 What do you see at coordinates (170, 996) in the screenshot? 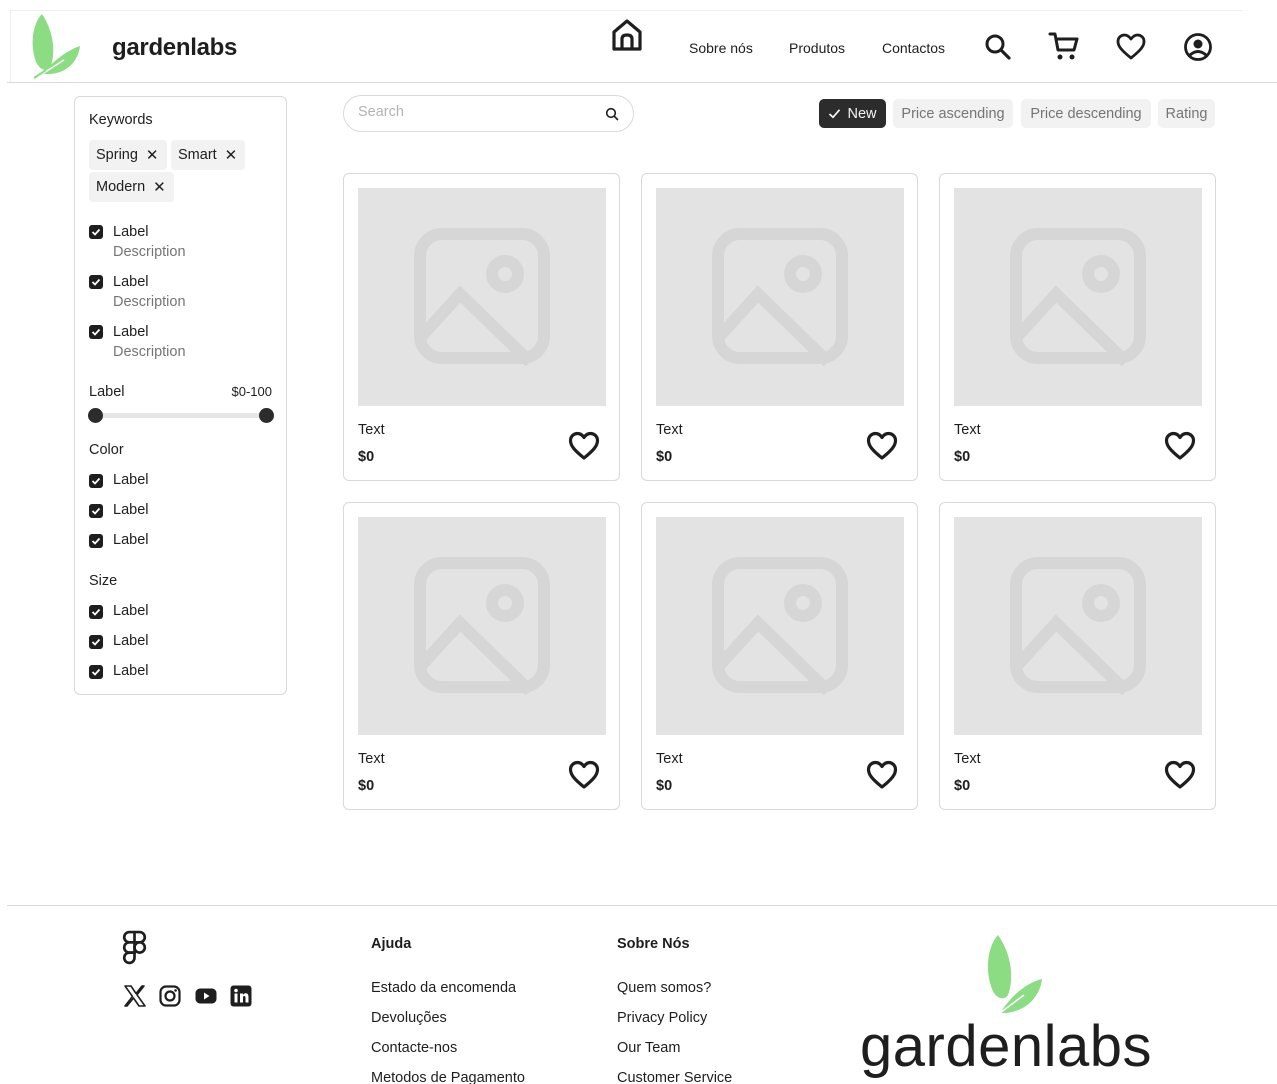
I see `instagram-icon` at bounding box center [170, 996].